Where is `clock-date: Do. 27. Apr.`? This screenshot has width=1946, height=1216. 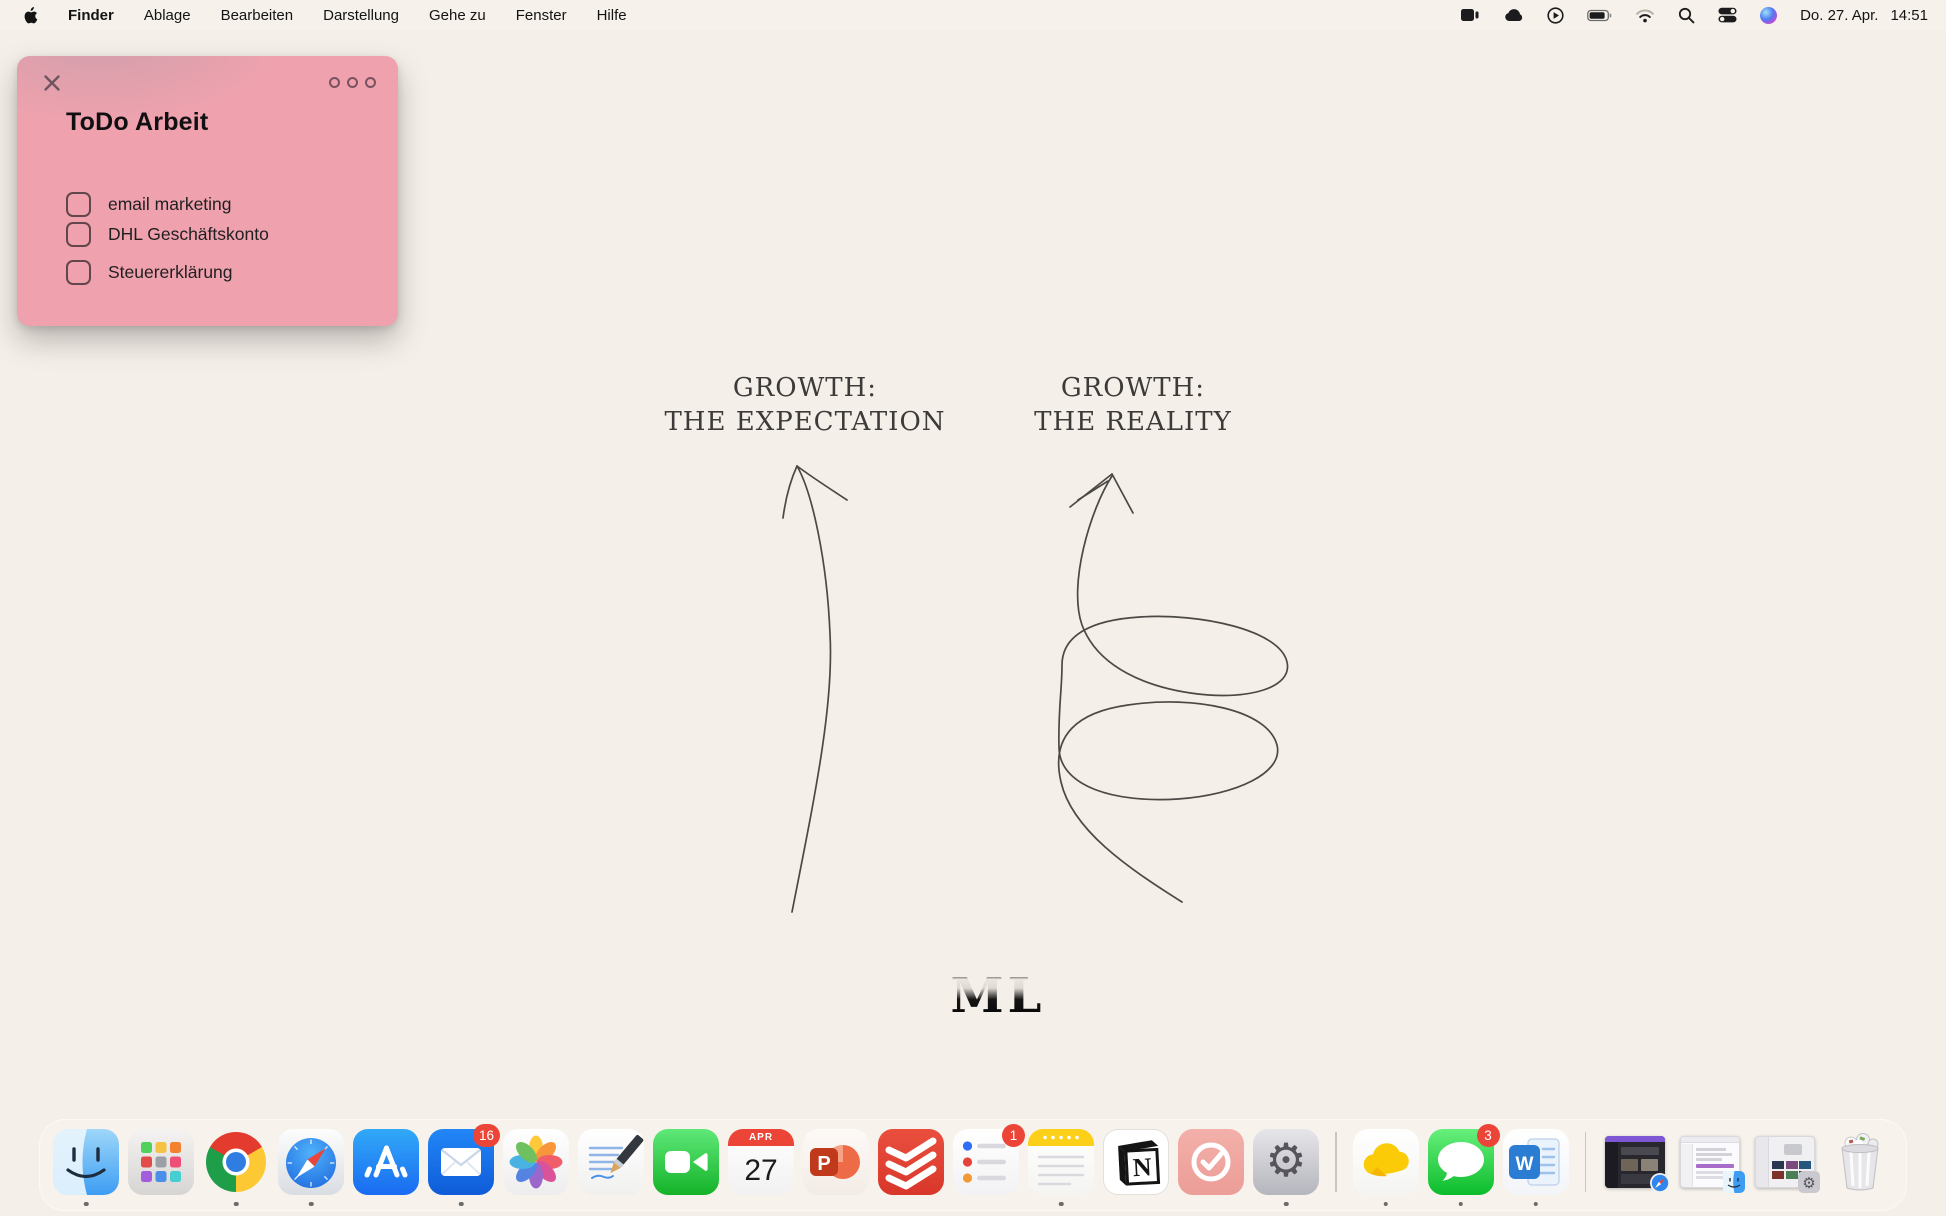 clock-date: Do. 27. Apr. is located at coordinates (1839, 15).